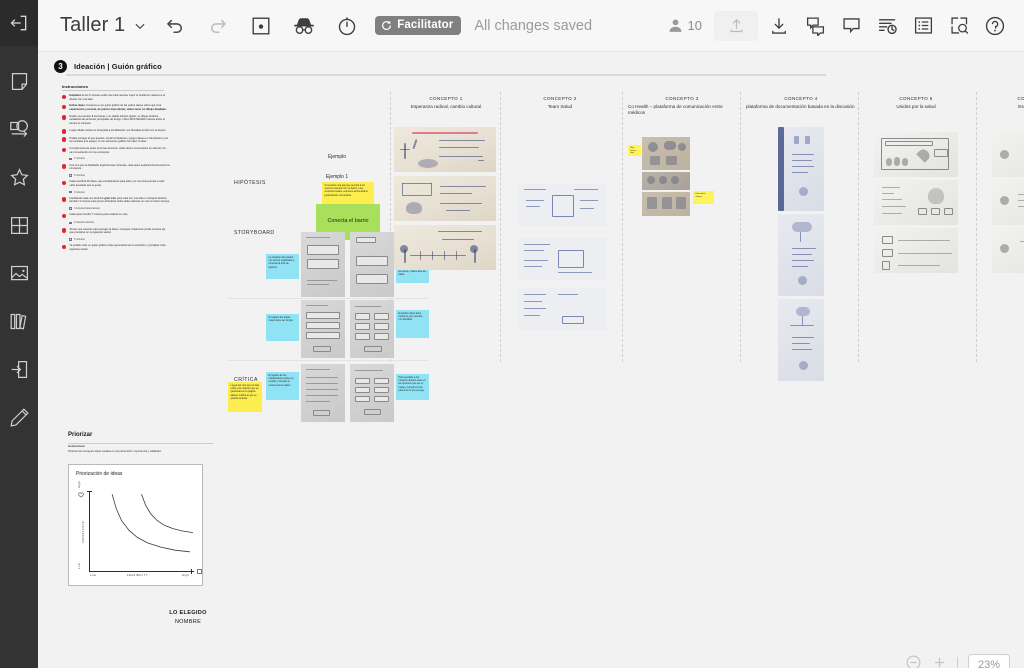 The image size is (1024, 668). What do you see at coordinates (19, 321) in the screenshot?
I see `library-icon` at bounding box center [19, 321].